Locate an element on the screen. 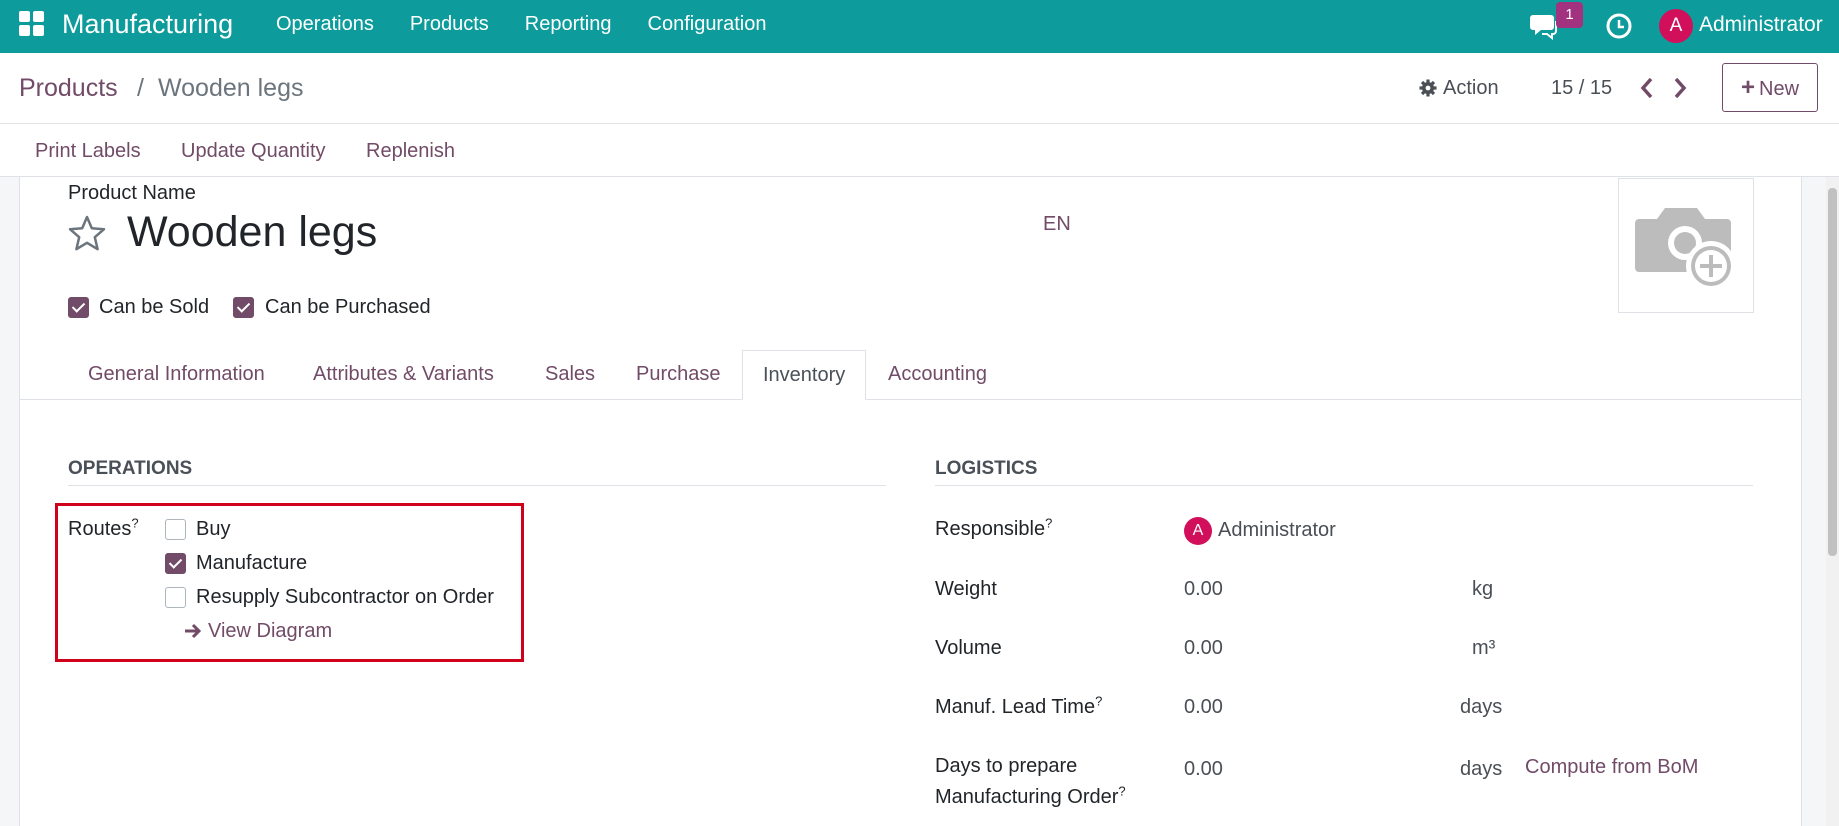 The width and height of the screenshot is (1839, 826). days-prepare-unit: days is located at coordinates (1481, 769).